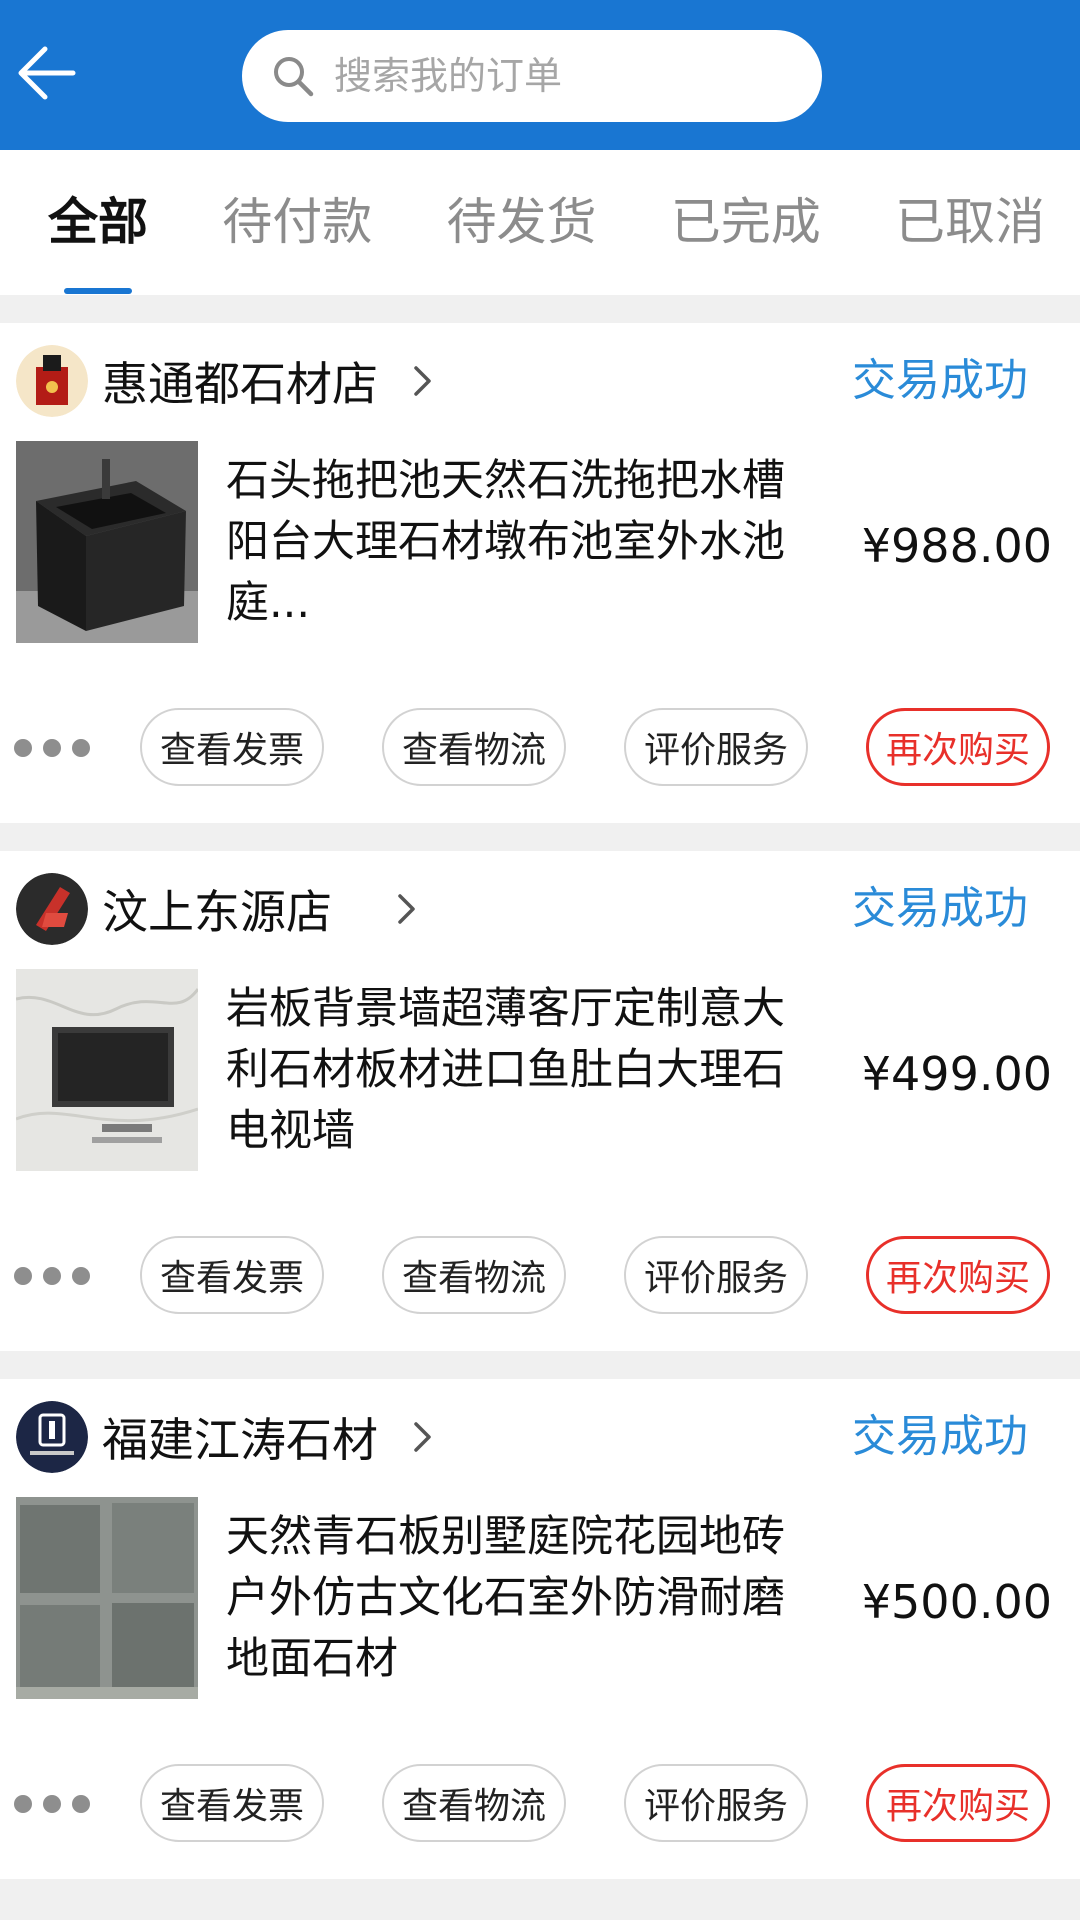 Image resolution: width=1080 pixels, height=1920 pixels. I want to click on shop-name: 惠通都石材店, so click(240, 381).